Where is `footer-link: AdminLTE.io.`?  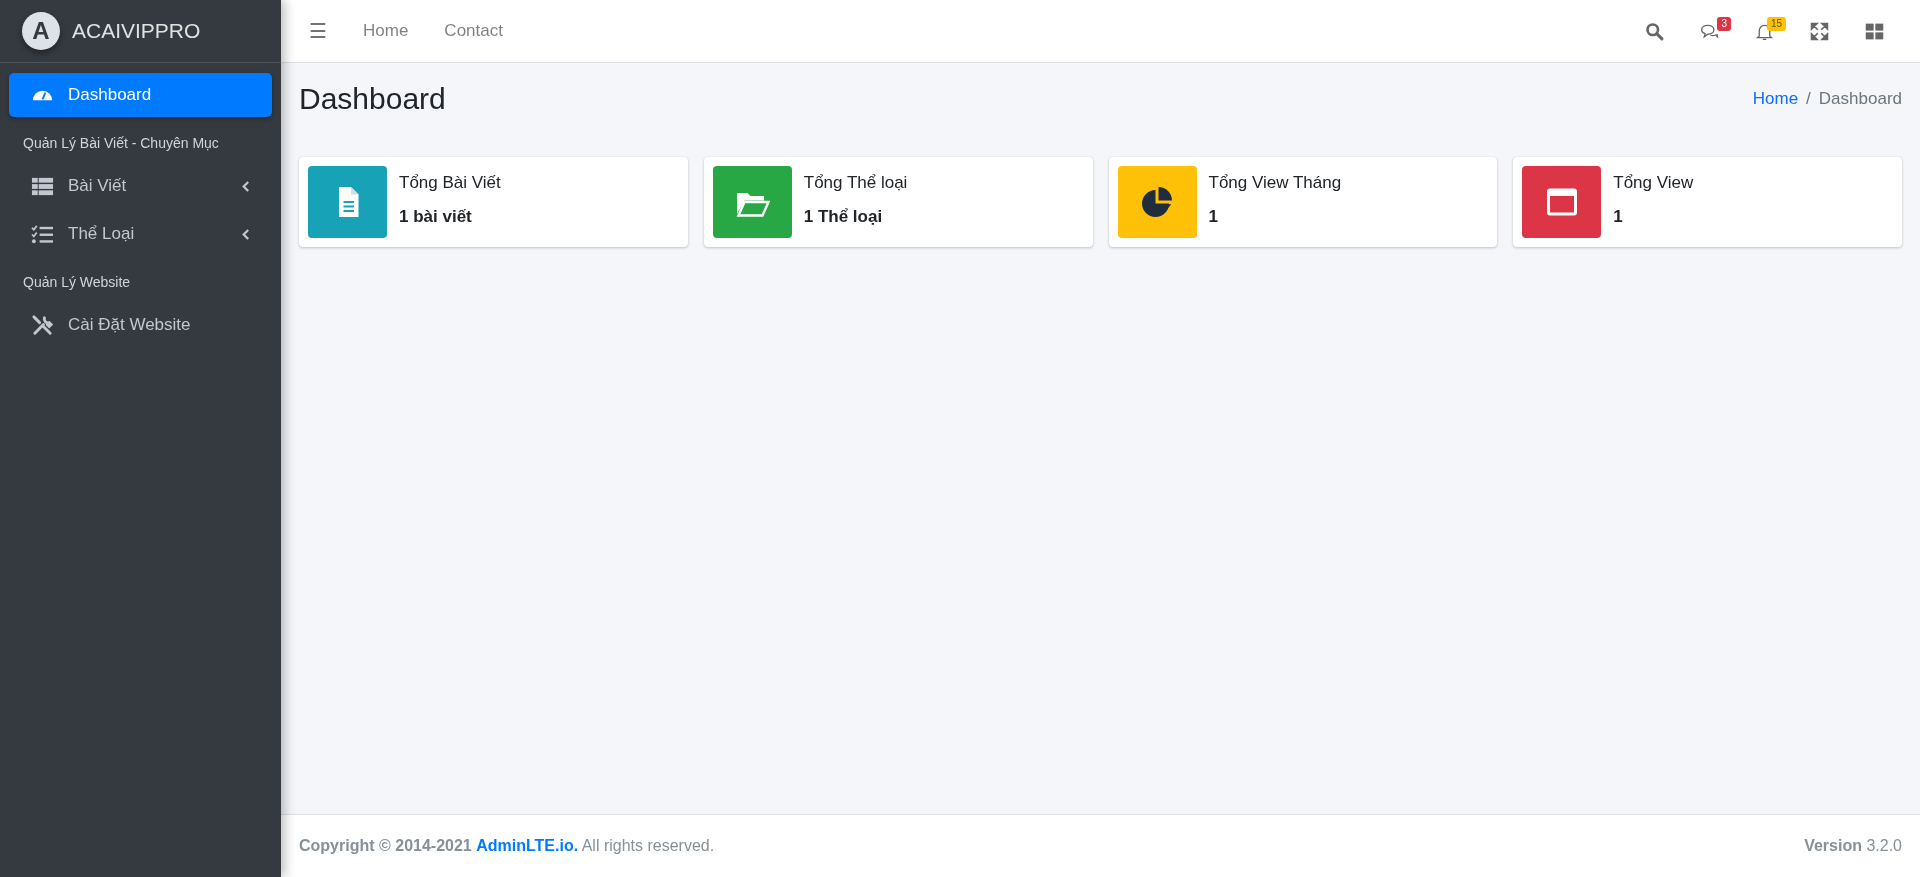 footer-link: AdminLTE.io. is located at coordinates (527, 845).